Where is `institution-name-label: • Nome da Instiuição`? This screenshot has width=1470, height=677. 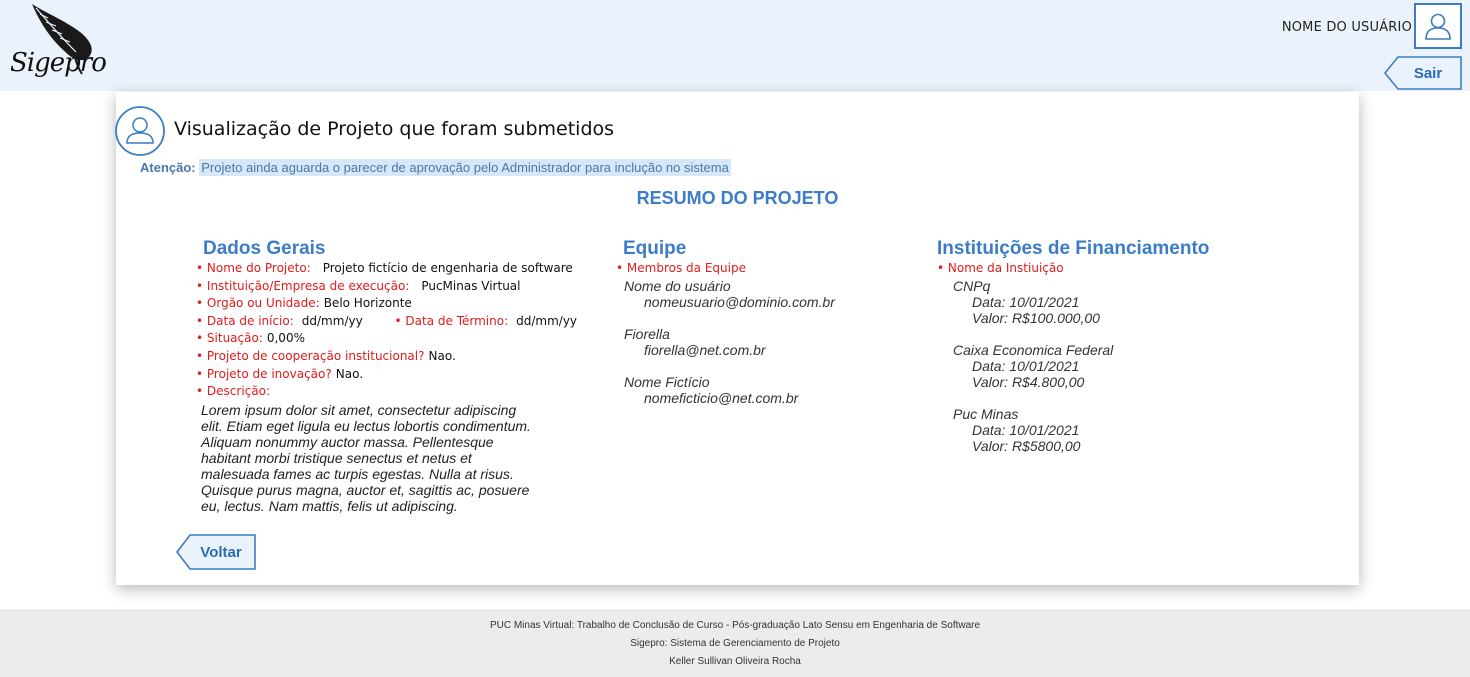
institution-name-label: • Nome da Instiuição is located at coordinates (1000, 268).